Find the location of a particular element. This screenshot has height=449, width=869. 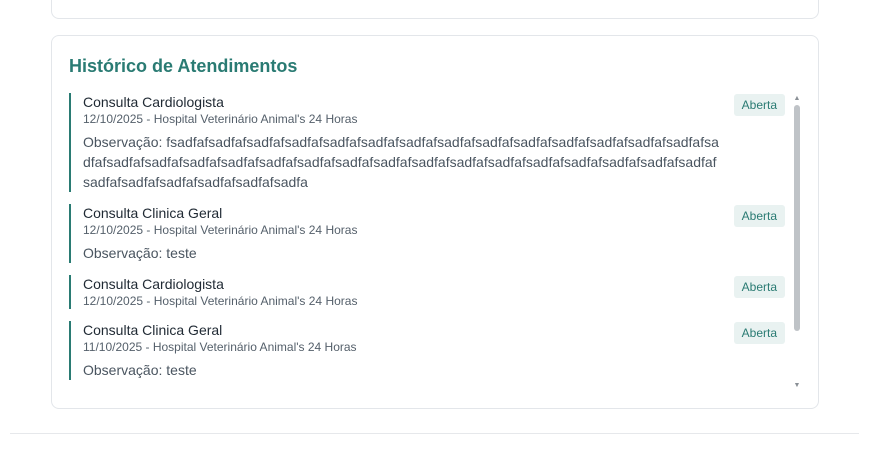

caret-up-icon: ▲ is located at coordinates (797, 99).